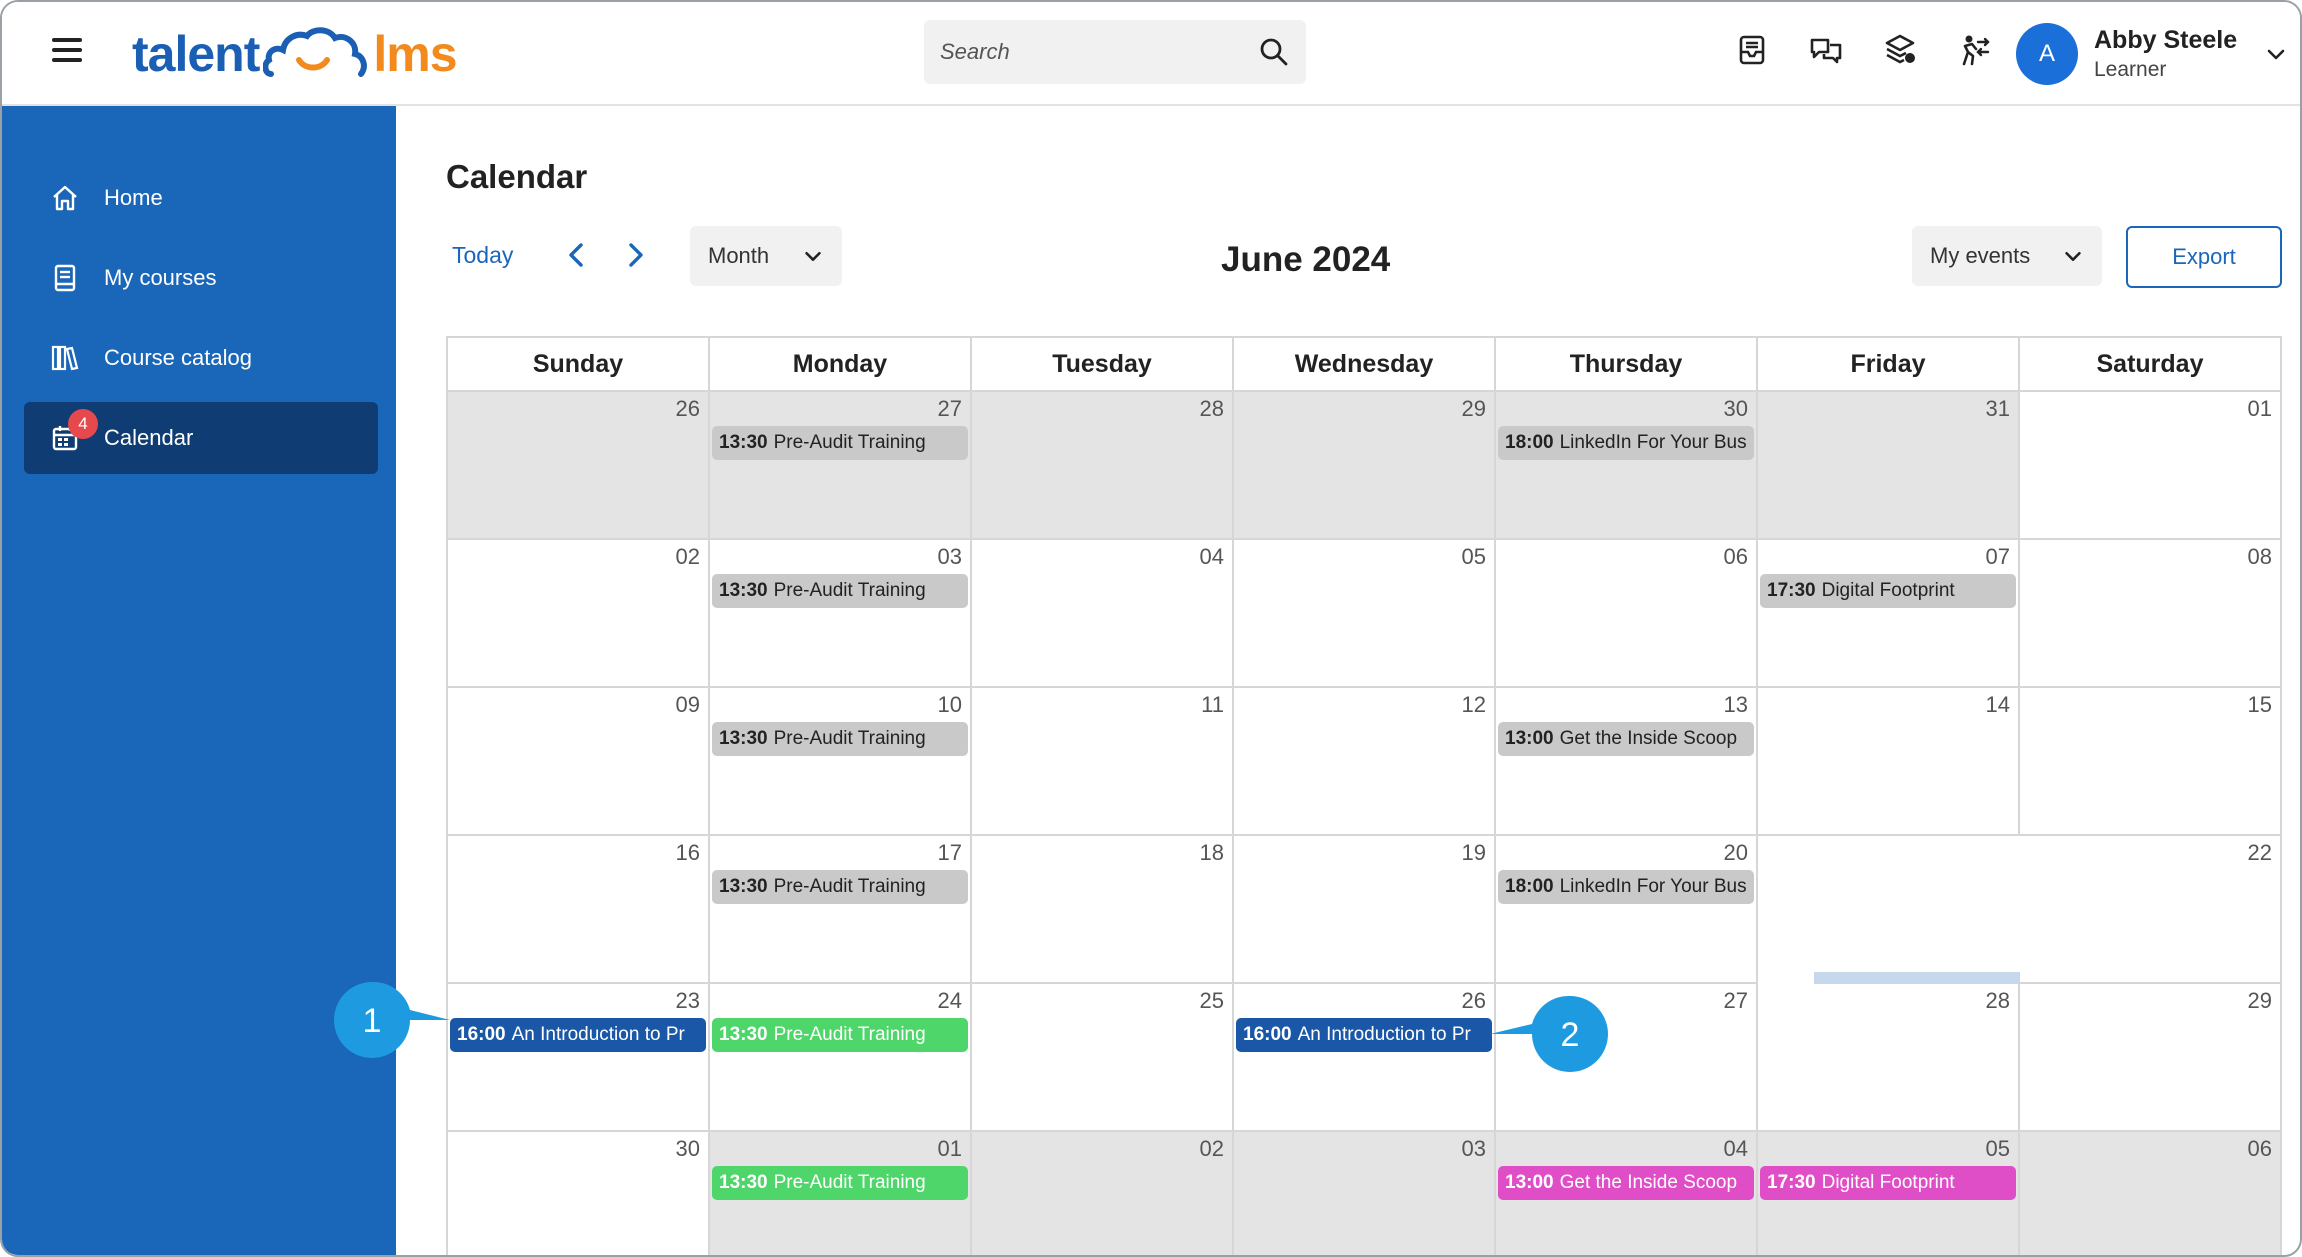 This screenshot has width=2302, height=1257. What do you see at coordinates (1365, 614) in the screenshot?
I see `calendar-day: 05` at bounding box center [1365, 614].